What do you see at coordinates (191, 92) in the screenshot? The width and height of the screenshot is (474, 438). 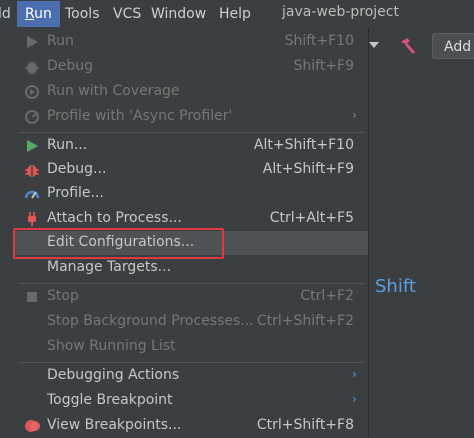 I see `menu-item-run-with-coverage: Run with Coverage` at bounding box center [191, 92].